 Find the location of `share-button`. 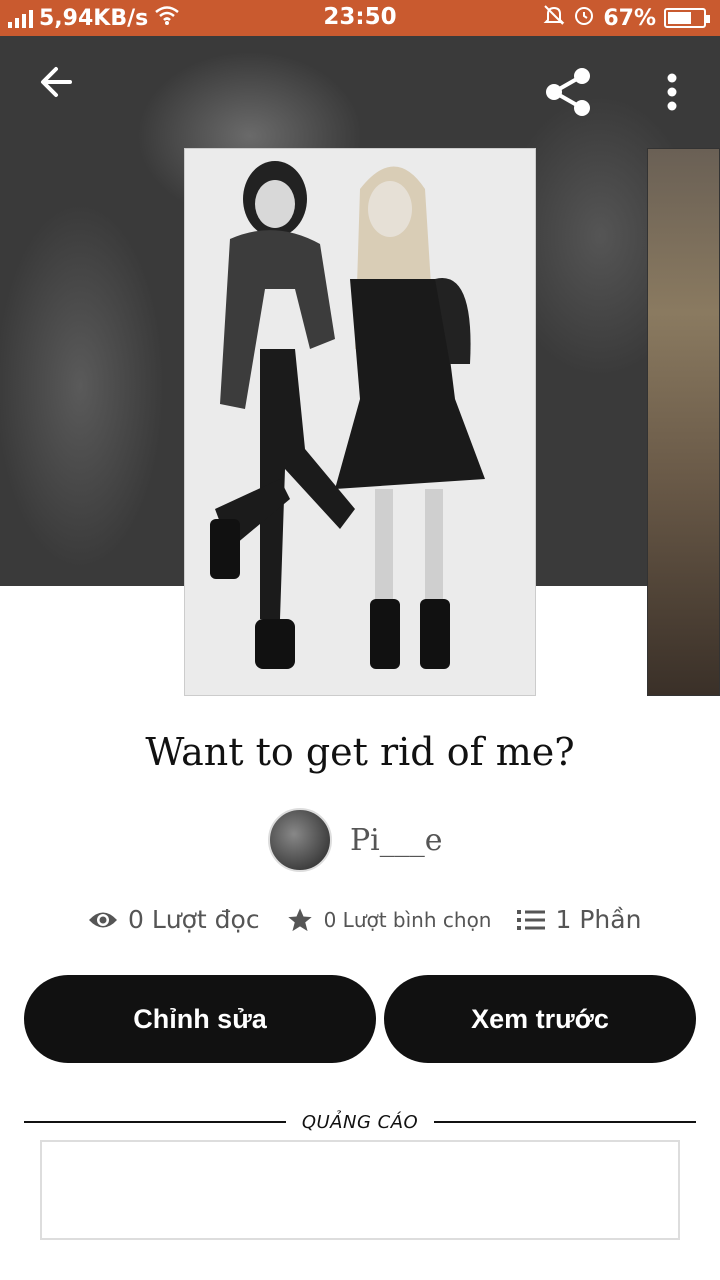

share-button is located at coordinates (568, 92).